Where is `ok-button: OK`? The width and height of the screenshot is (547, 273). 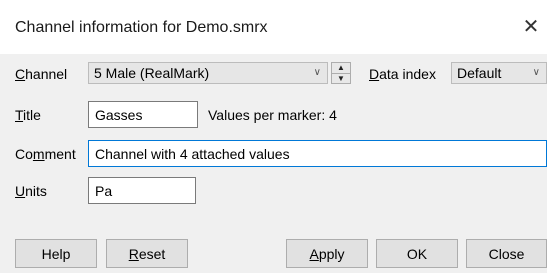
ok-button: OK is located at coordinates (417, 253).